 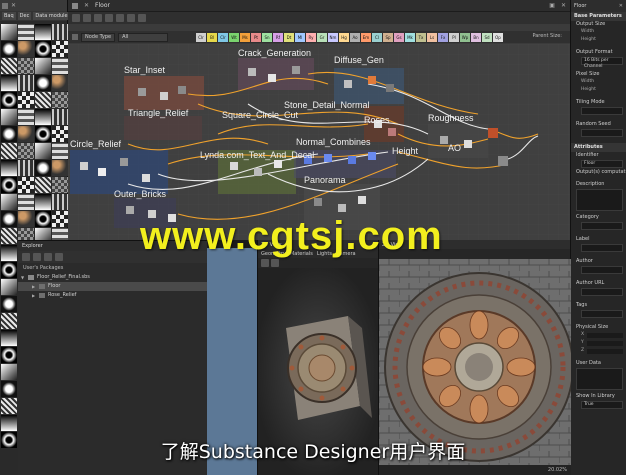 What do you see at coordinates (112, 295) in the screenshot?
I see `tree-item-rose-relief: ▶ Rose_Relief` at bounding box center [112, 295].